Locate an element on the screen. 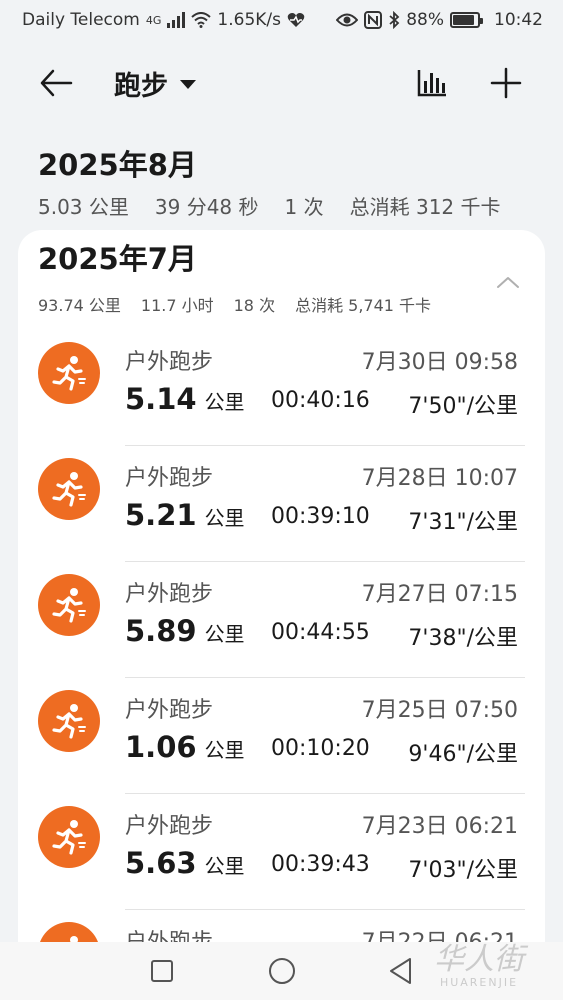  run-date: 7月30日 09:58 is located at coordinates (439, 362).